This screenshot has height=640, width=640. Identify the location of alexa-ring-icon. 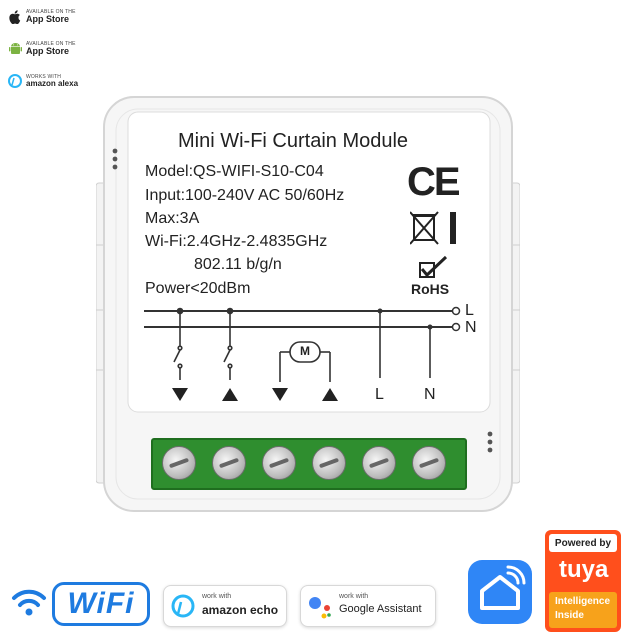
(183, 606).